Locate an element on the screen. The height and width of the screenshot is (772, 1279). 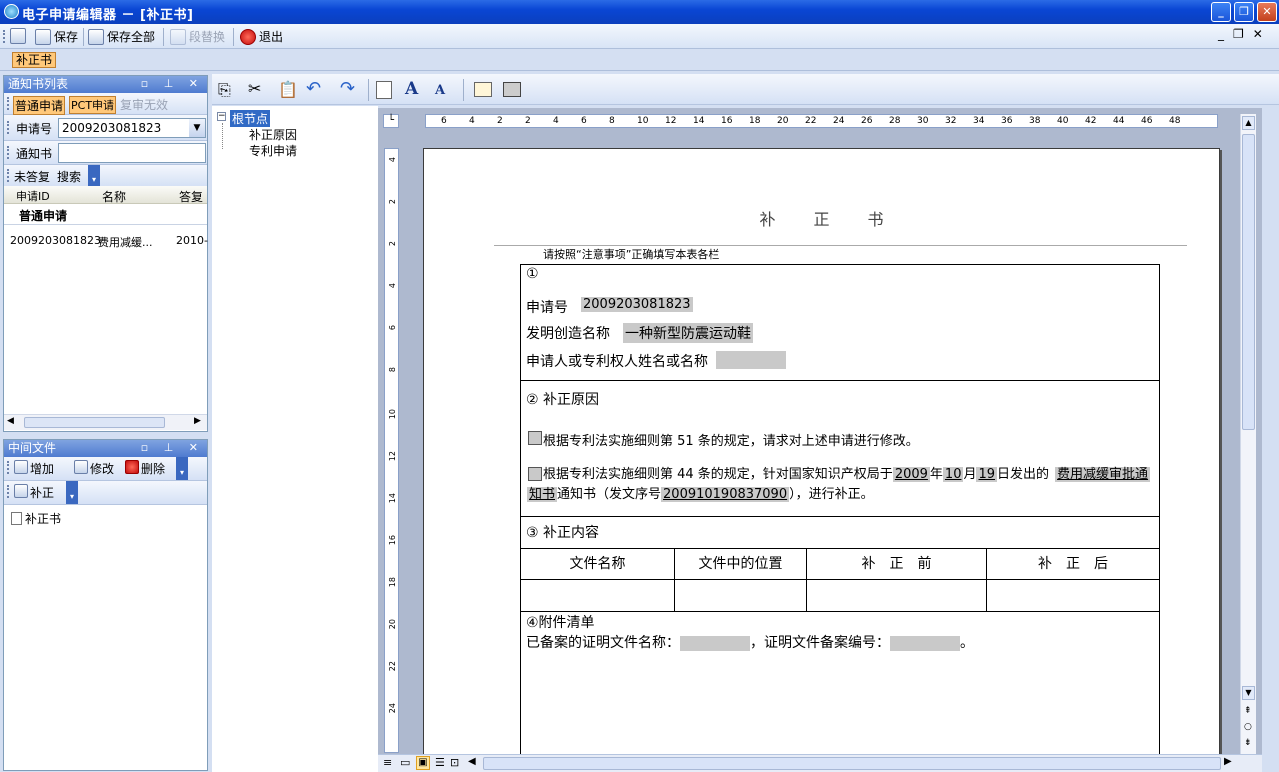
divider is located at coordinates (105, 224).